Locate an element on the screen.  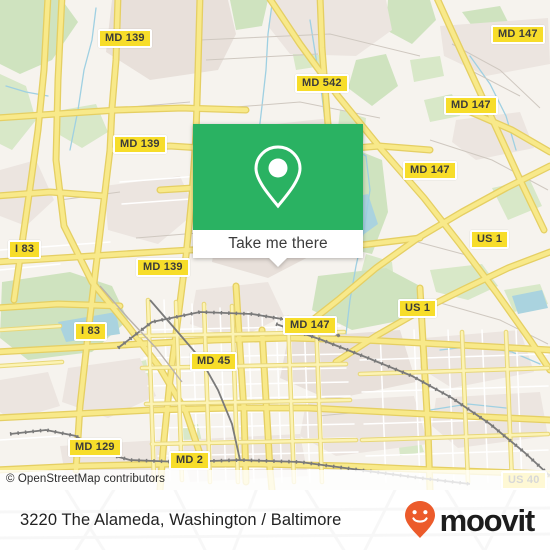
moovit-logo: moovit is located at coordinates (469, 520).